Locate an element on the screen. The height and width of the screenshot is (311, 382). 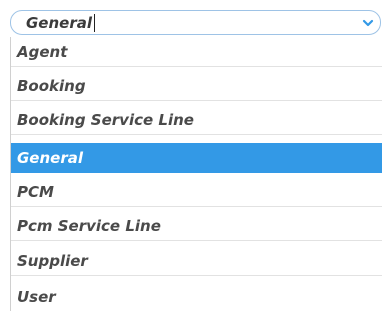
category-select: General is located at coordinates (195, 22).